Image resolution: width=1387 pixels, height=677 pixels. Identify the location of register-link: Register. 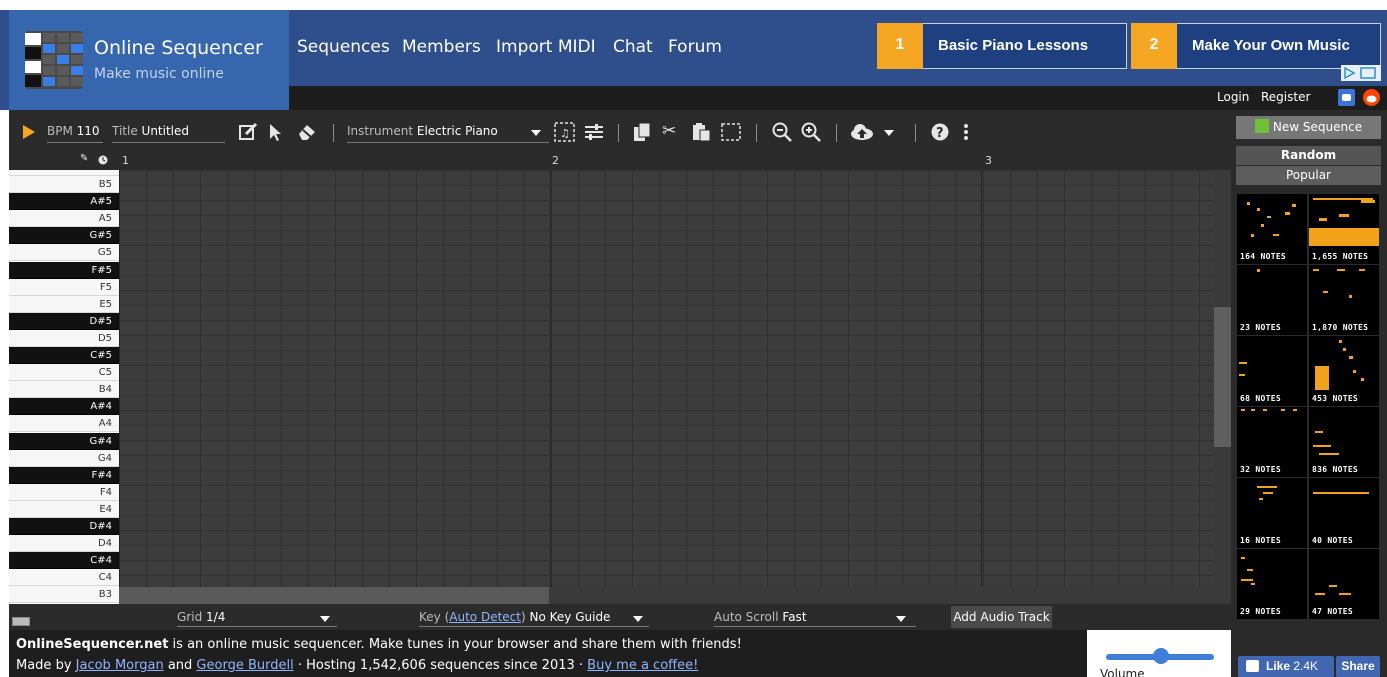
(1285, 97).